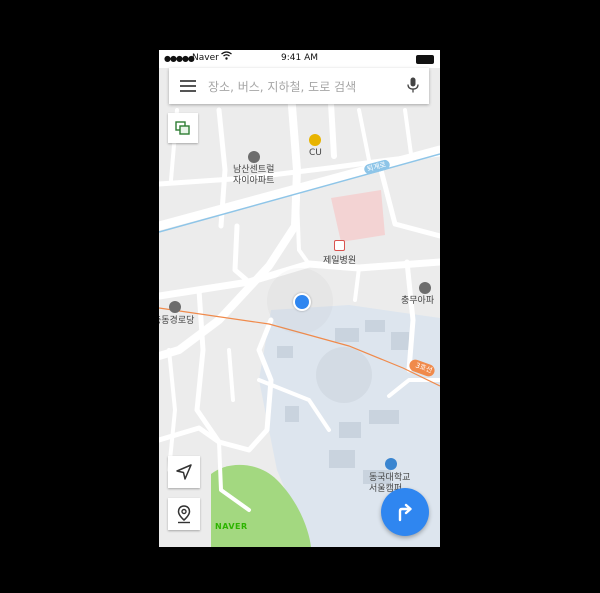 The height and width of the screenshot is (593, 600). I want to click on hospital-icon, so click(339, 245).